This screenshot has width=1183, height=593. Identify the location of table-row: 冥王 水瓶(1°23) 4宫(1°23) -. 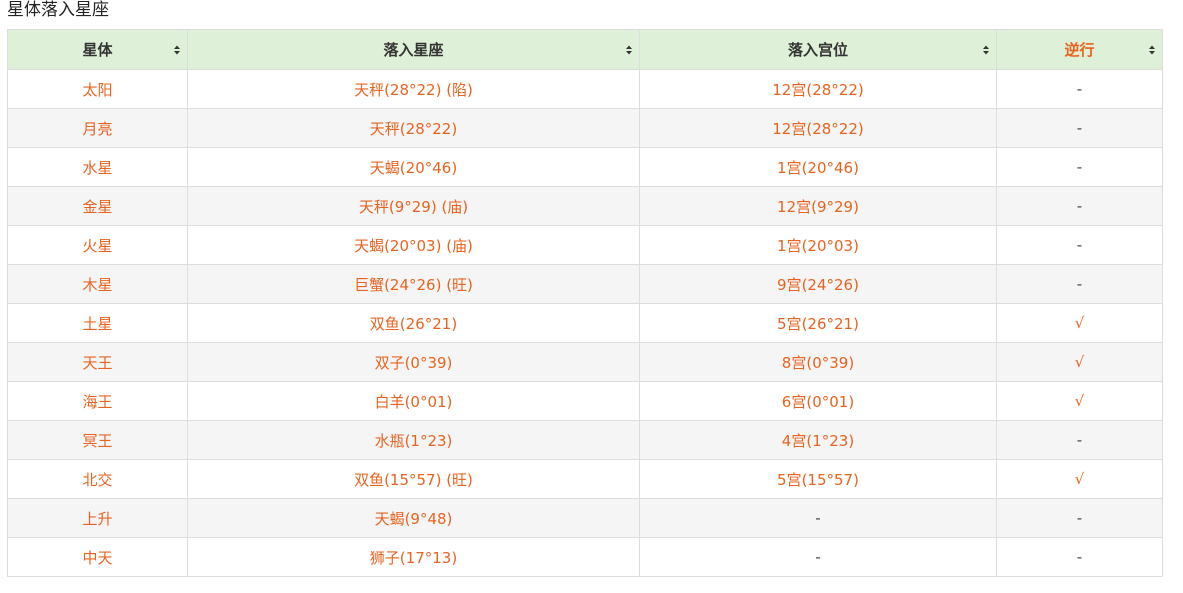
(585, 440).